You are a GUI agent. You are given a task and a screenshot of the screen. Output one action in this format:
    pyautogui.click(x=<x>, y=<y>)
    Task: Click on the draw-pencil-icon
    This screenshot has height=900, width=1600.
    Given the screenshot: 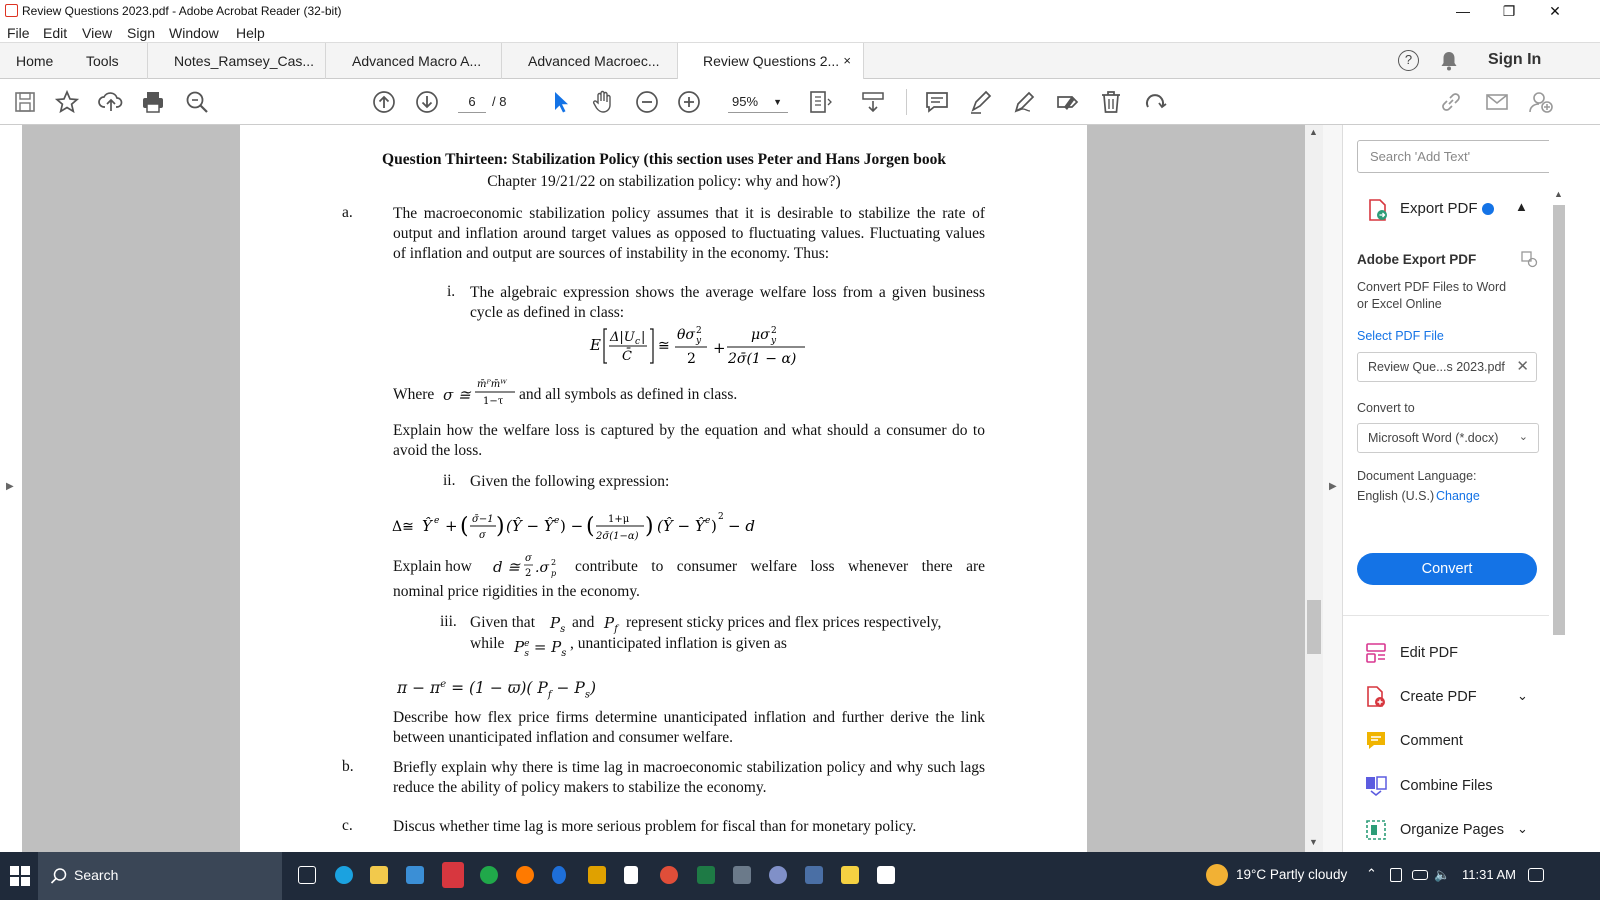 What is the action you would take?
    pyautogui.click(x=1025, y=102)
    